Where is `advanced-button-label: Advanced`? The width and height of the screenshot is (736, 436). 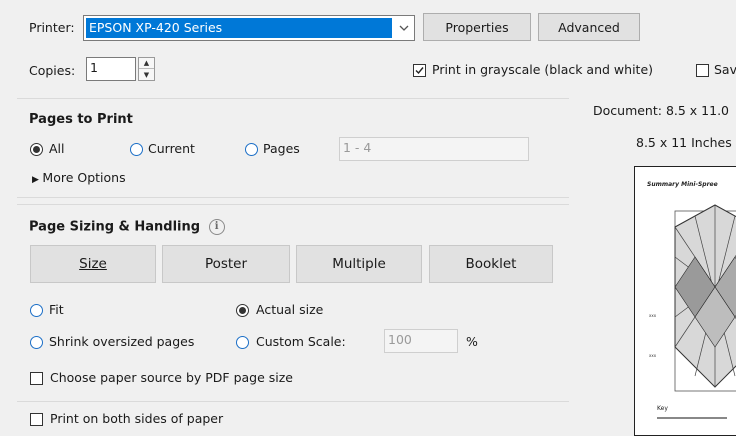
advanced-button-label: Advanced is located at coordinates (589, 27).